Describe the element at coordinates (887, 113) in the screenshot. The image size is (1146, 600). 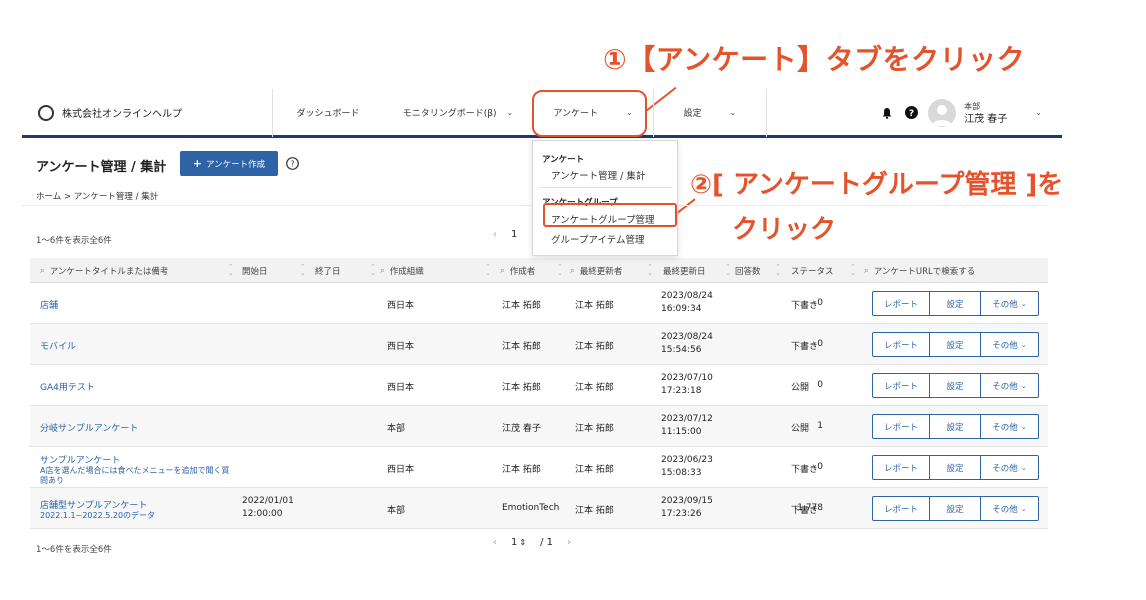
I see `bell-icon` at that location.